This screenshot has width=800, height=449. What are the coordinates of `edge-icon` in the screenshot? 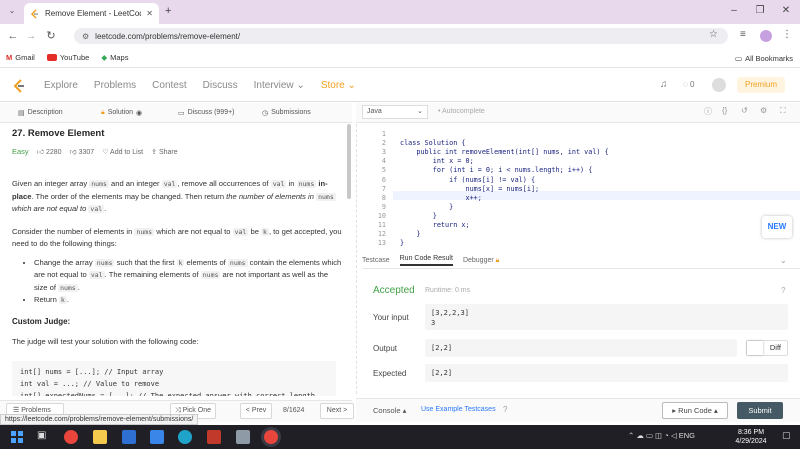 It's located at (185, 437).